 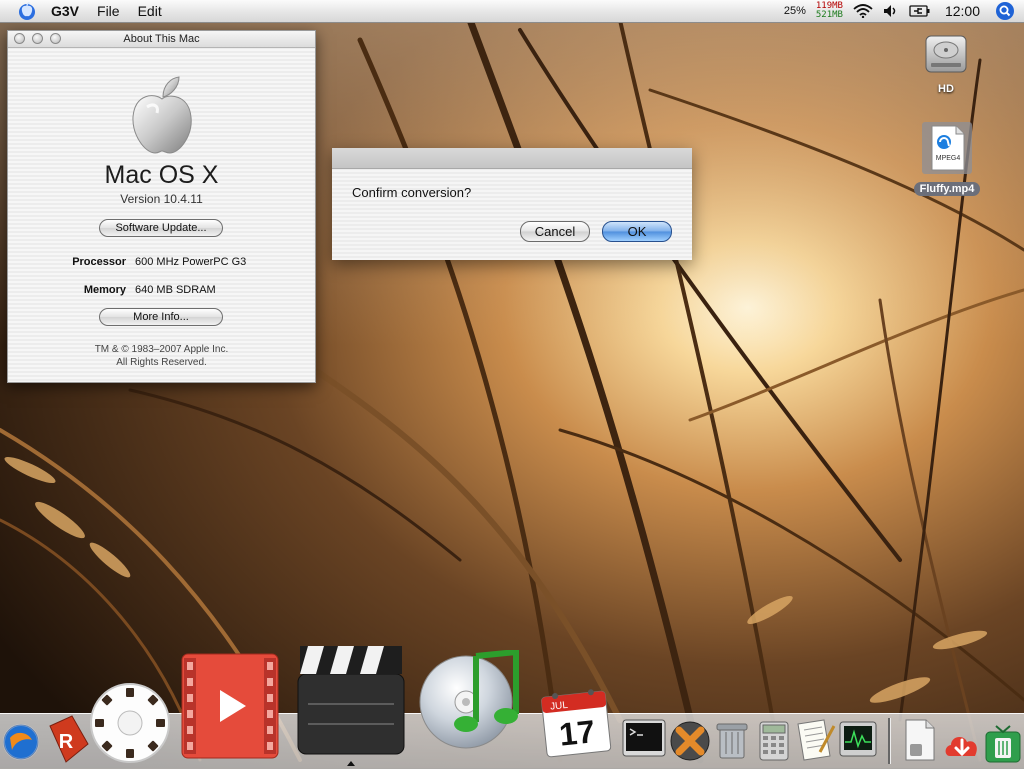 I want to click on calendar-day: 17, so click(x=576, y=733).